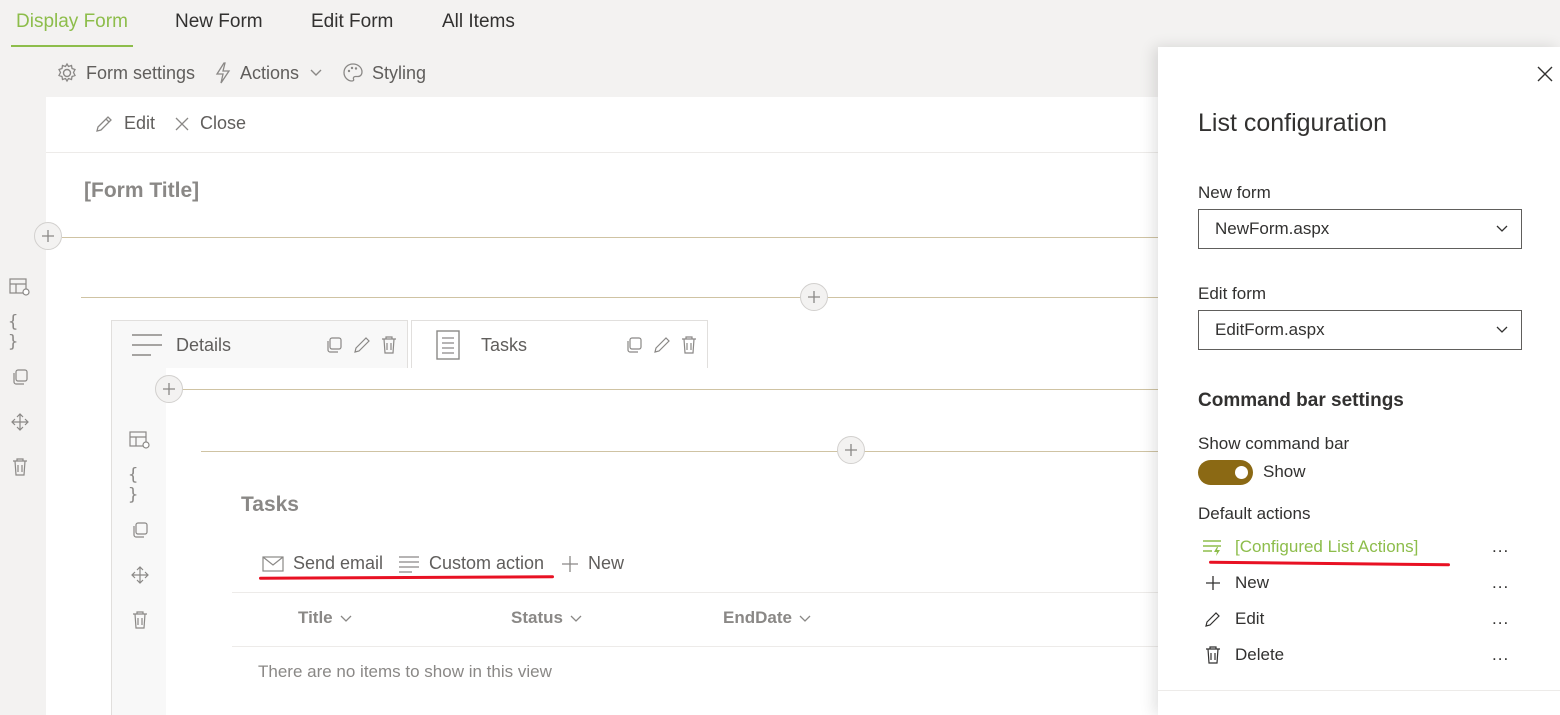 The image size is (1560, 715). I want to click on action-delete: Delete, so click(1360, 655).